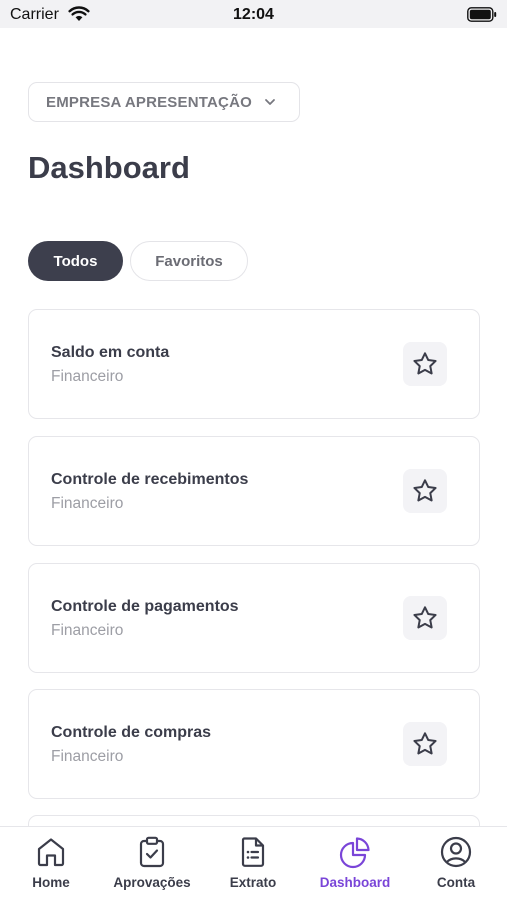  I want to click on company-selector: EMPRESA APRESENTAÇÃO, so click(164, 102).